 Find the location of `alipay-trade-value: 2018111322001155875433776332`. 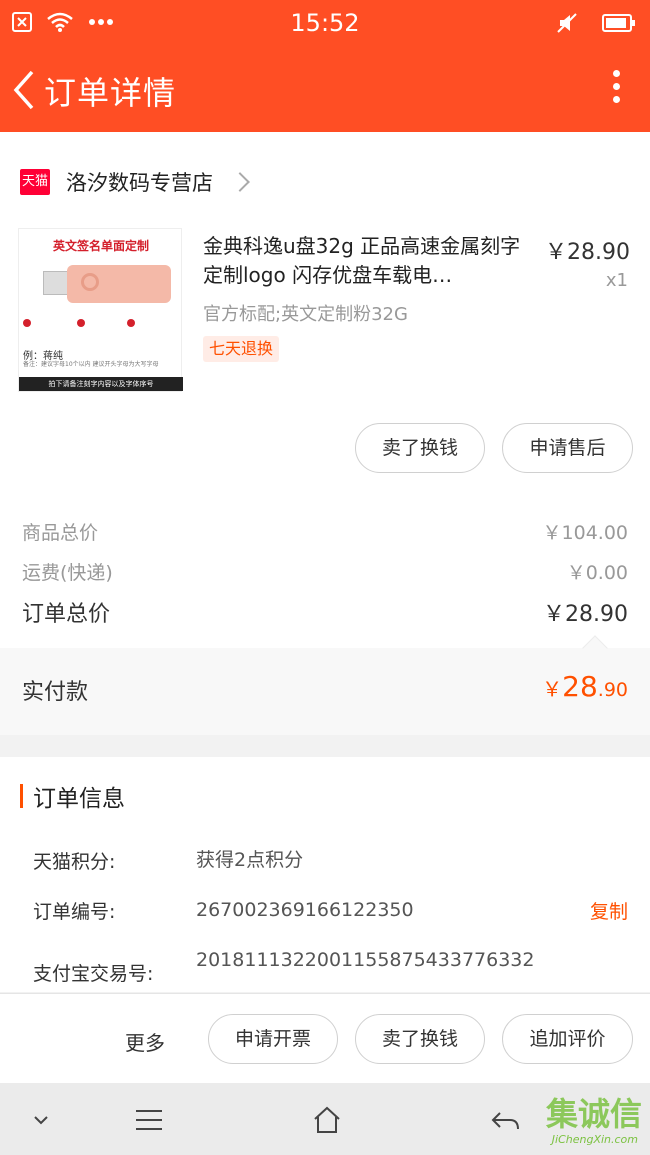

alipay-trade-value: 2018111322001155875433776332 is located at coordinates (365, 960).